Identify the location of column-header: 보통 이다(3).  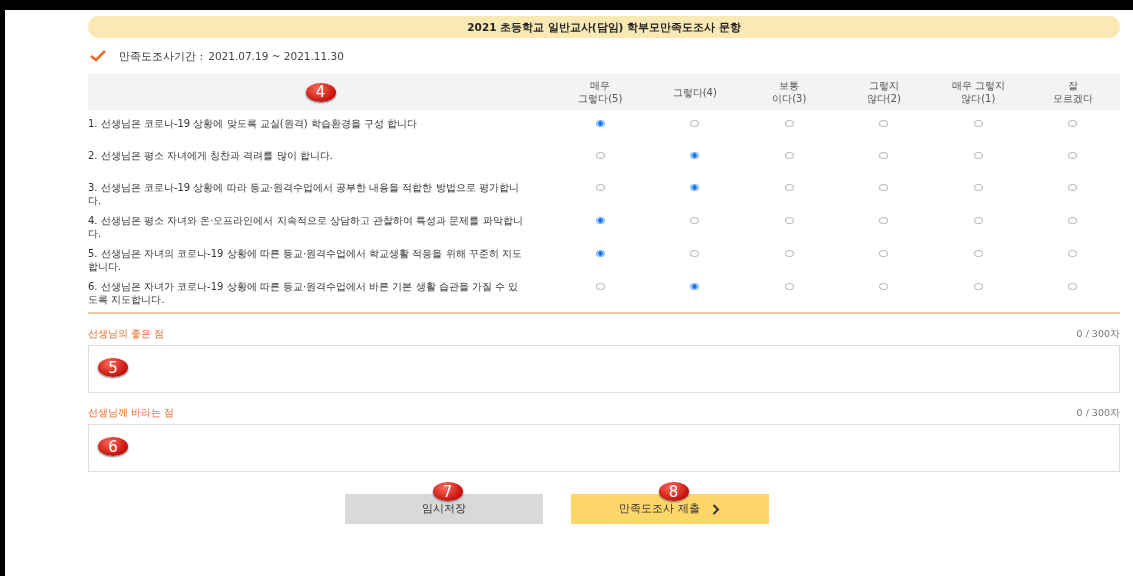
(789, 92).